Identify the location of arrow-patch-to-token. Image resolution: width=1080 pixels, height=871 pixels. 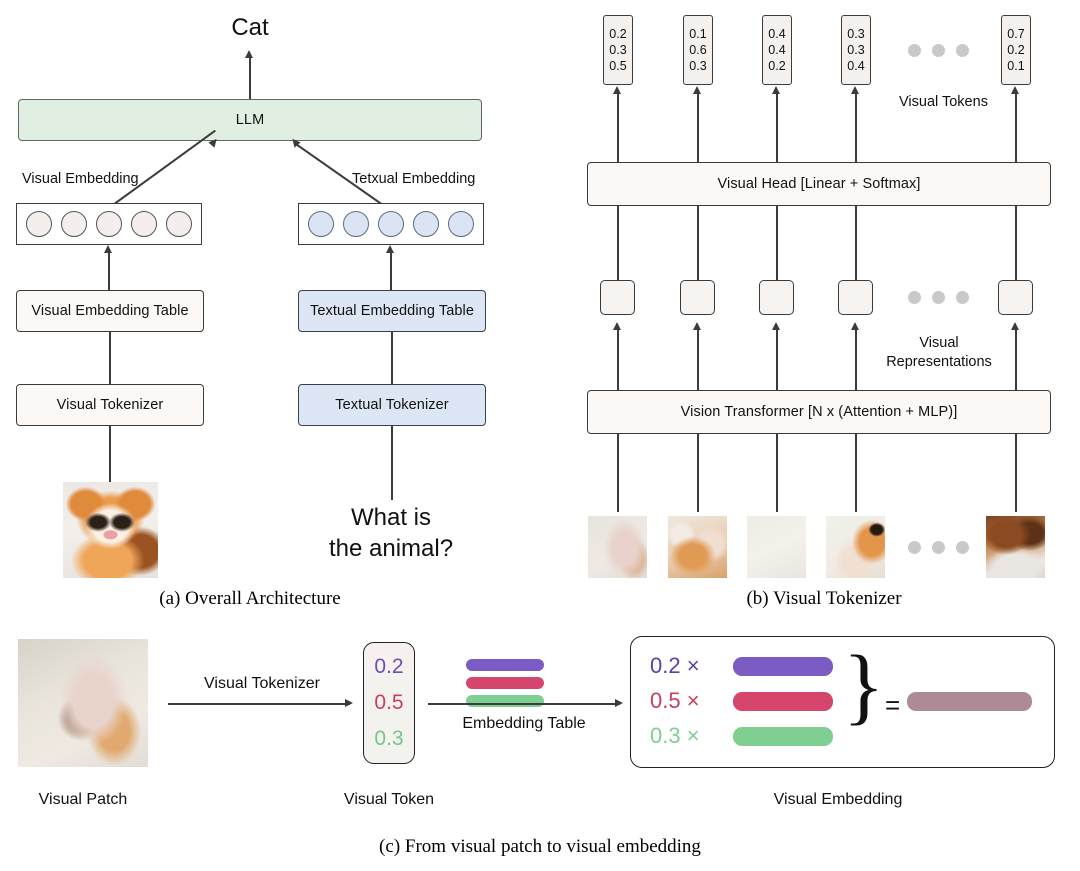
(259, 704).